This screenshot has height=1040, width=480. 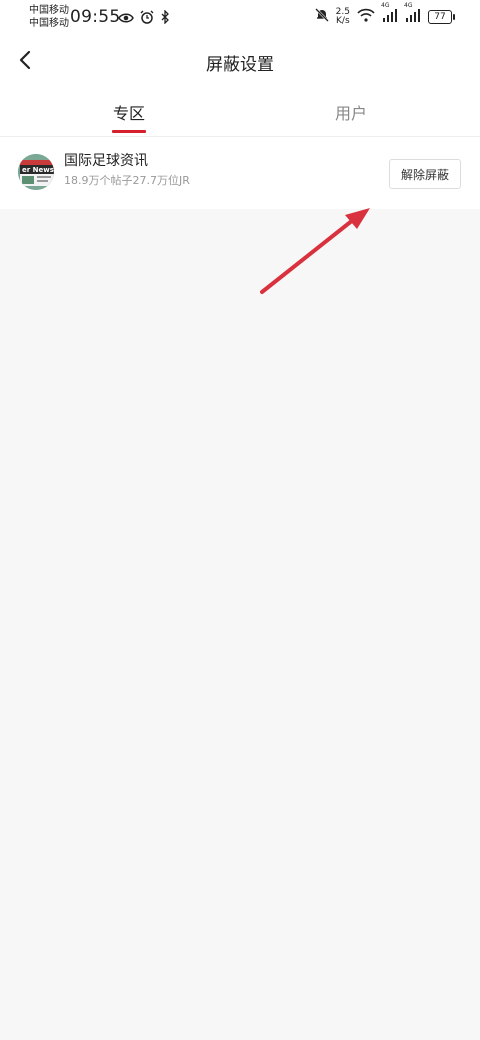 I want to click on status-time: 09:55, so click(x=95, y=17).